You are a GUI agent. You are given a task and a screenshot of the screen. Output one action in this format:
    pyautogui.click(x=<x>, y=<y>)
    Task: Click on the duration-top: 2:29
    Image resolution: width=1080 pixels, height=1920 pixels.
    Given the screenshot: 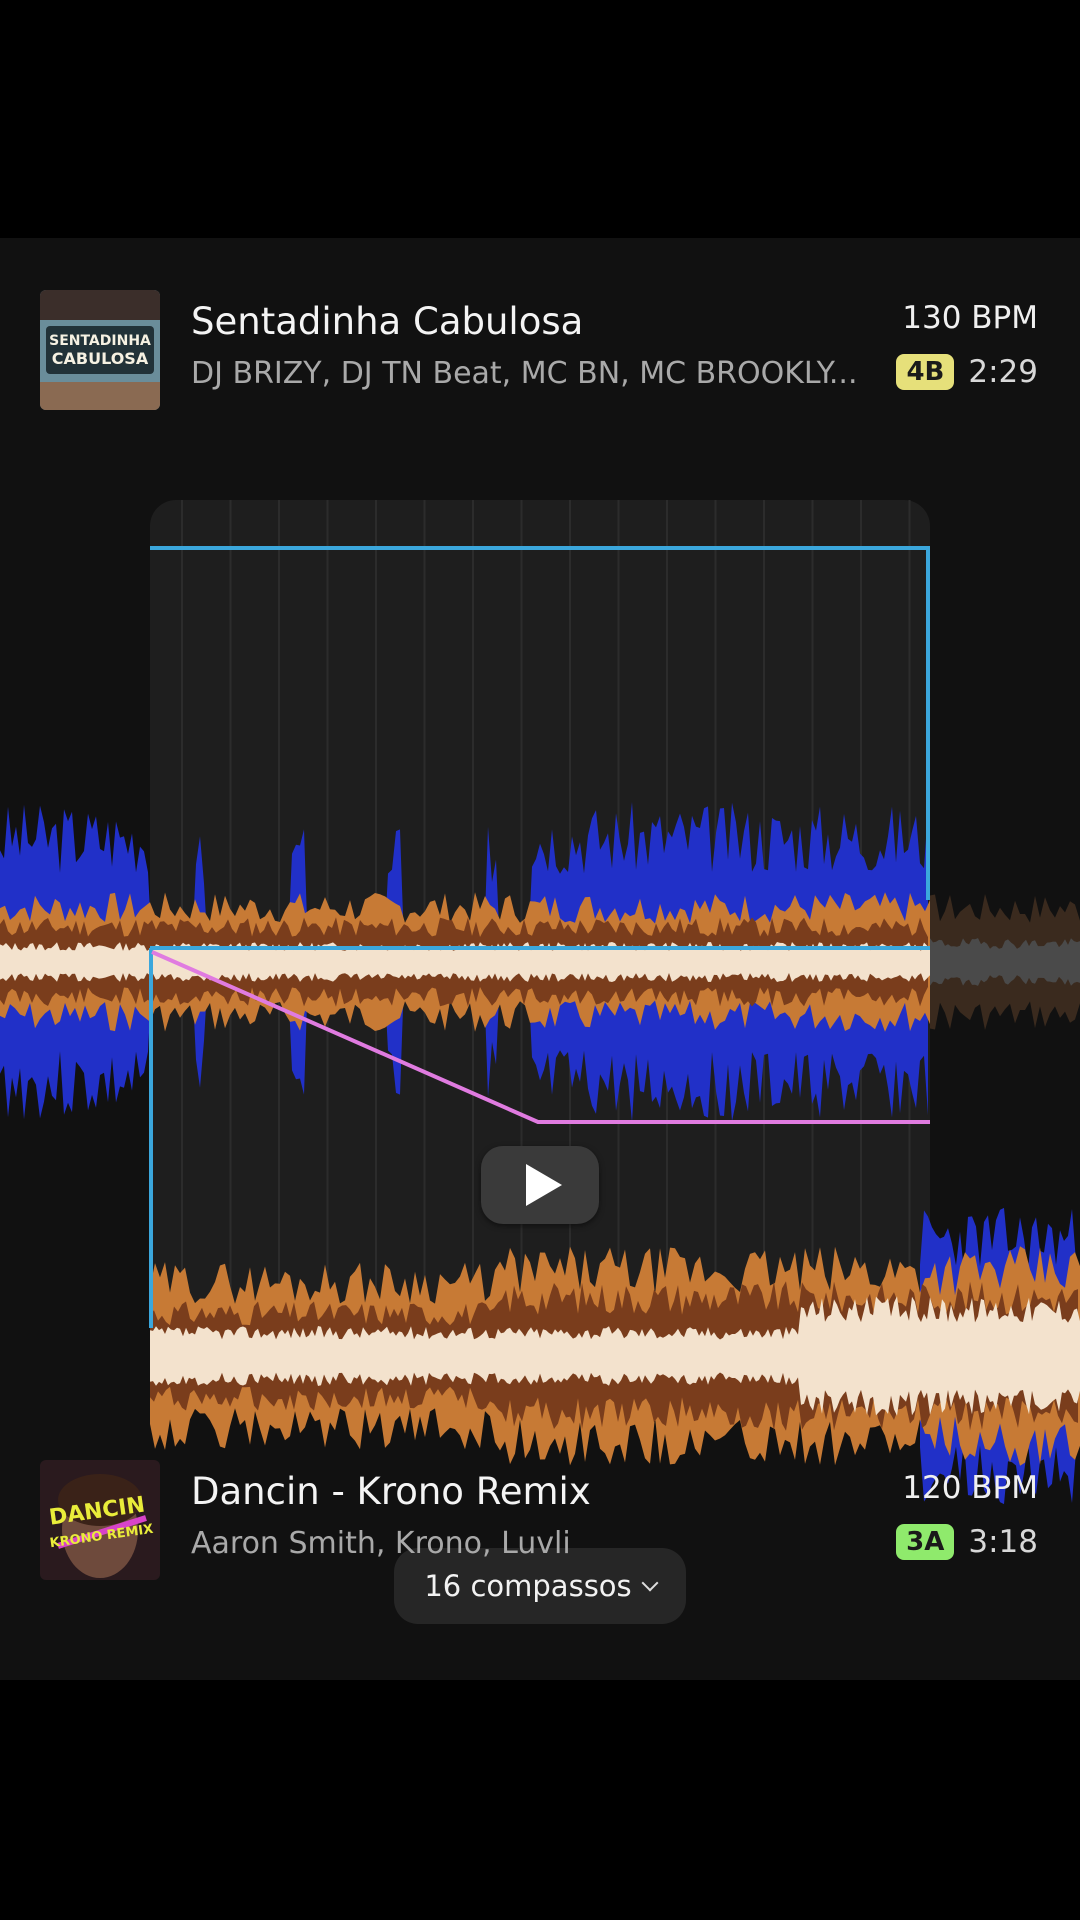 What is the action you would take?
    pyautogui.click(x=1003, y=372)
    